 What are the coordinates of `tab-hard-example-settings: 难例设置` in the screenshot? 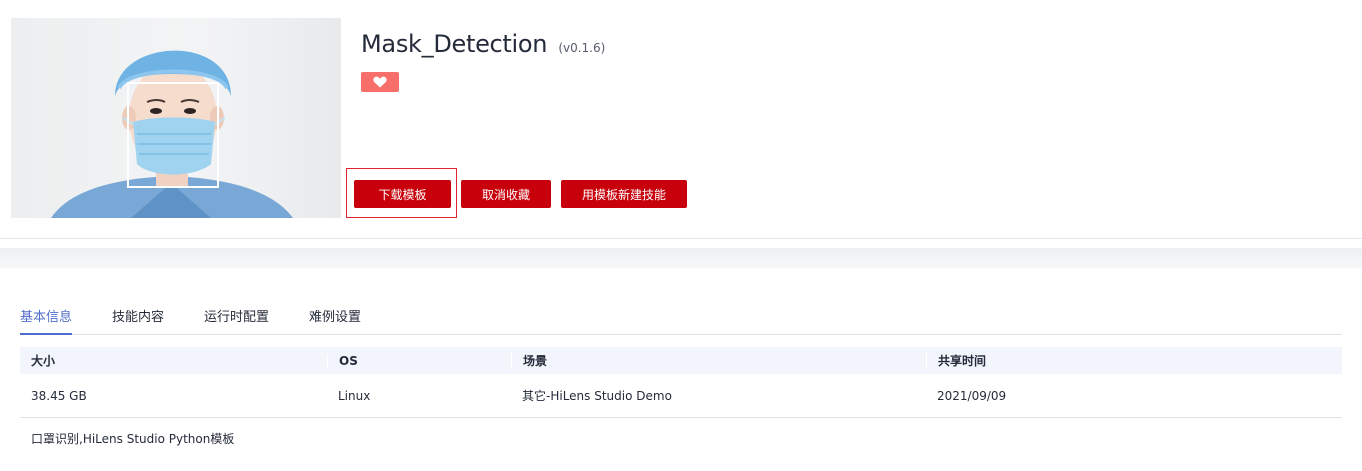 It's located at (335, 316).